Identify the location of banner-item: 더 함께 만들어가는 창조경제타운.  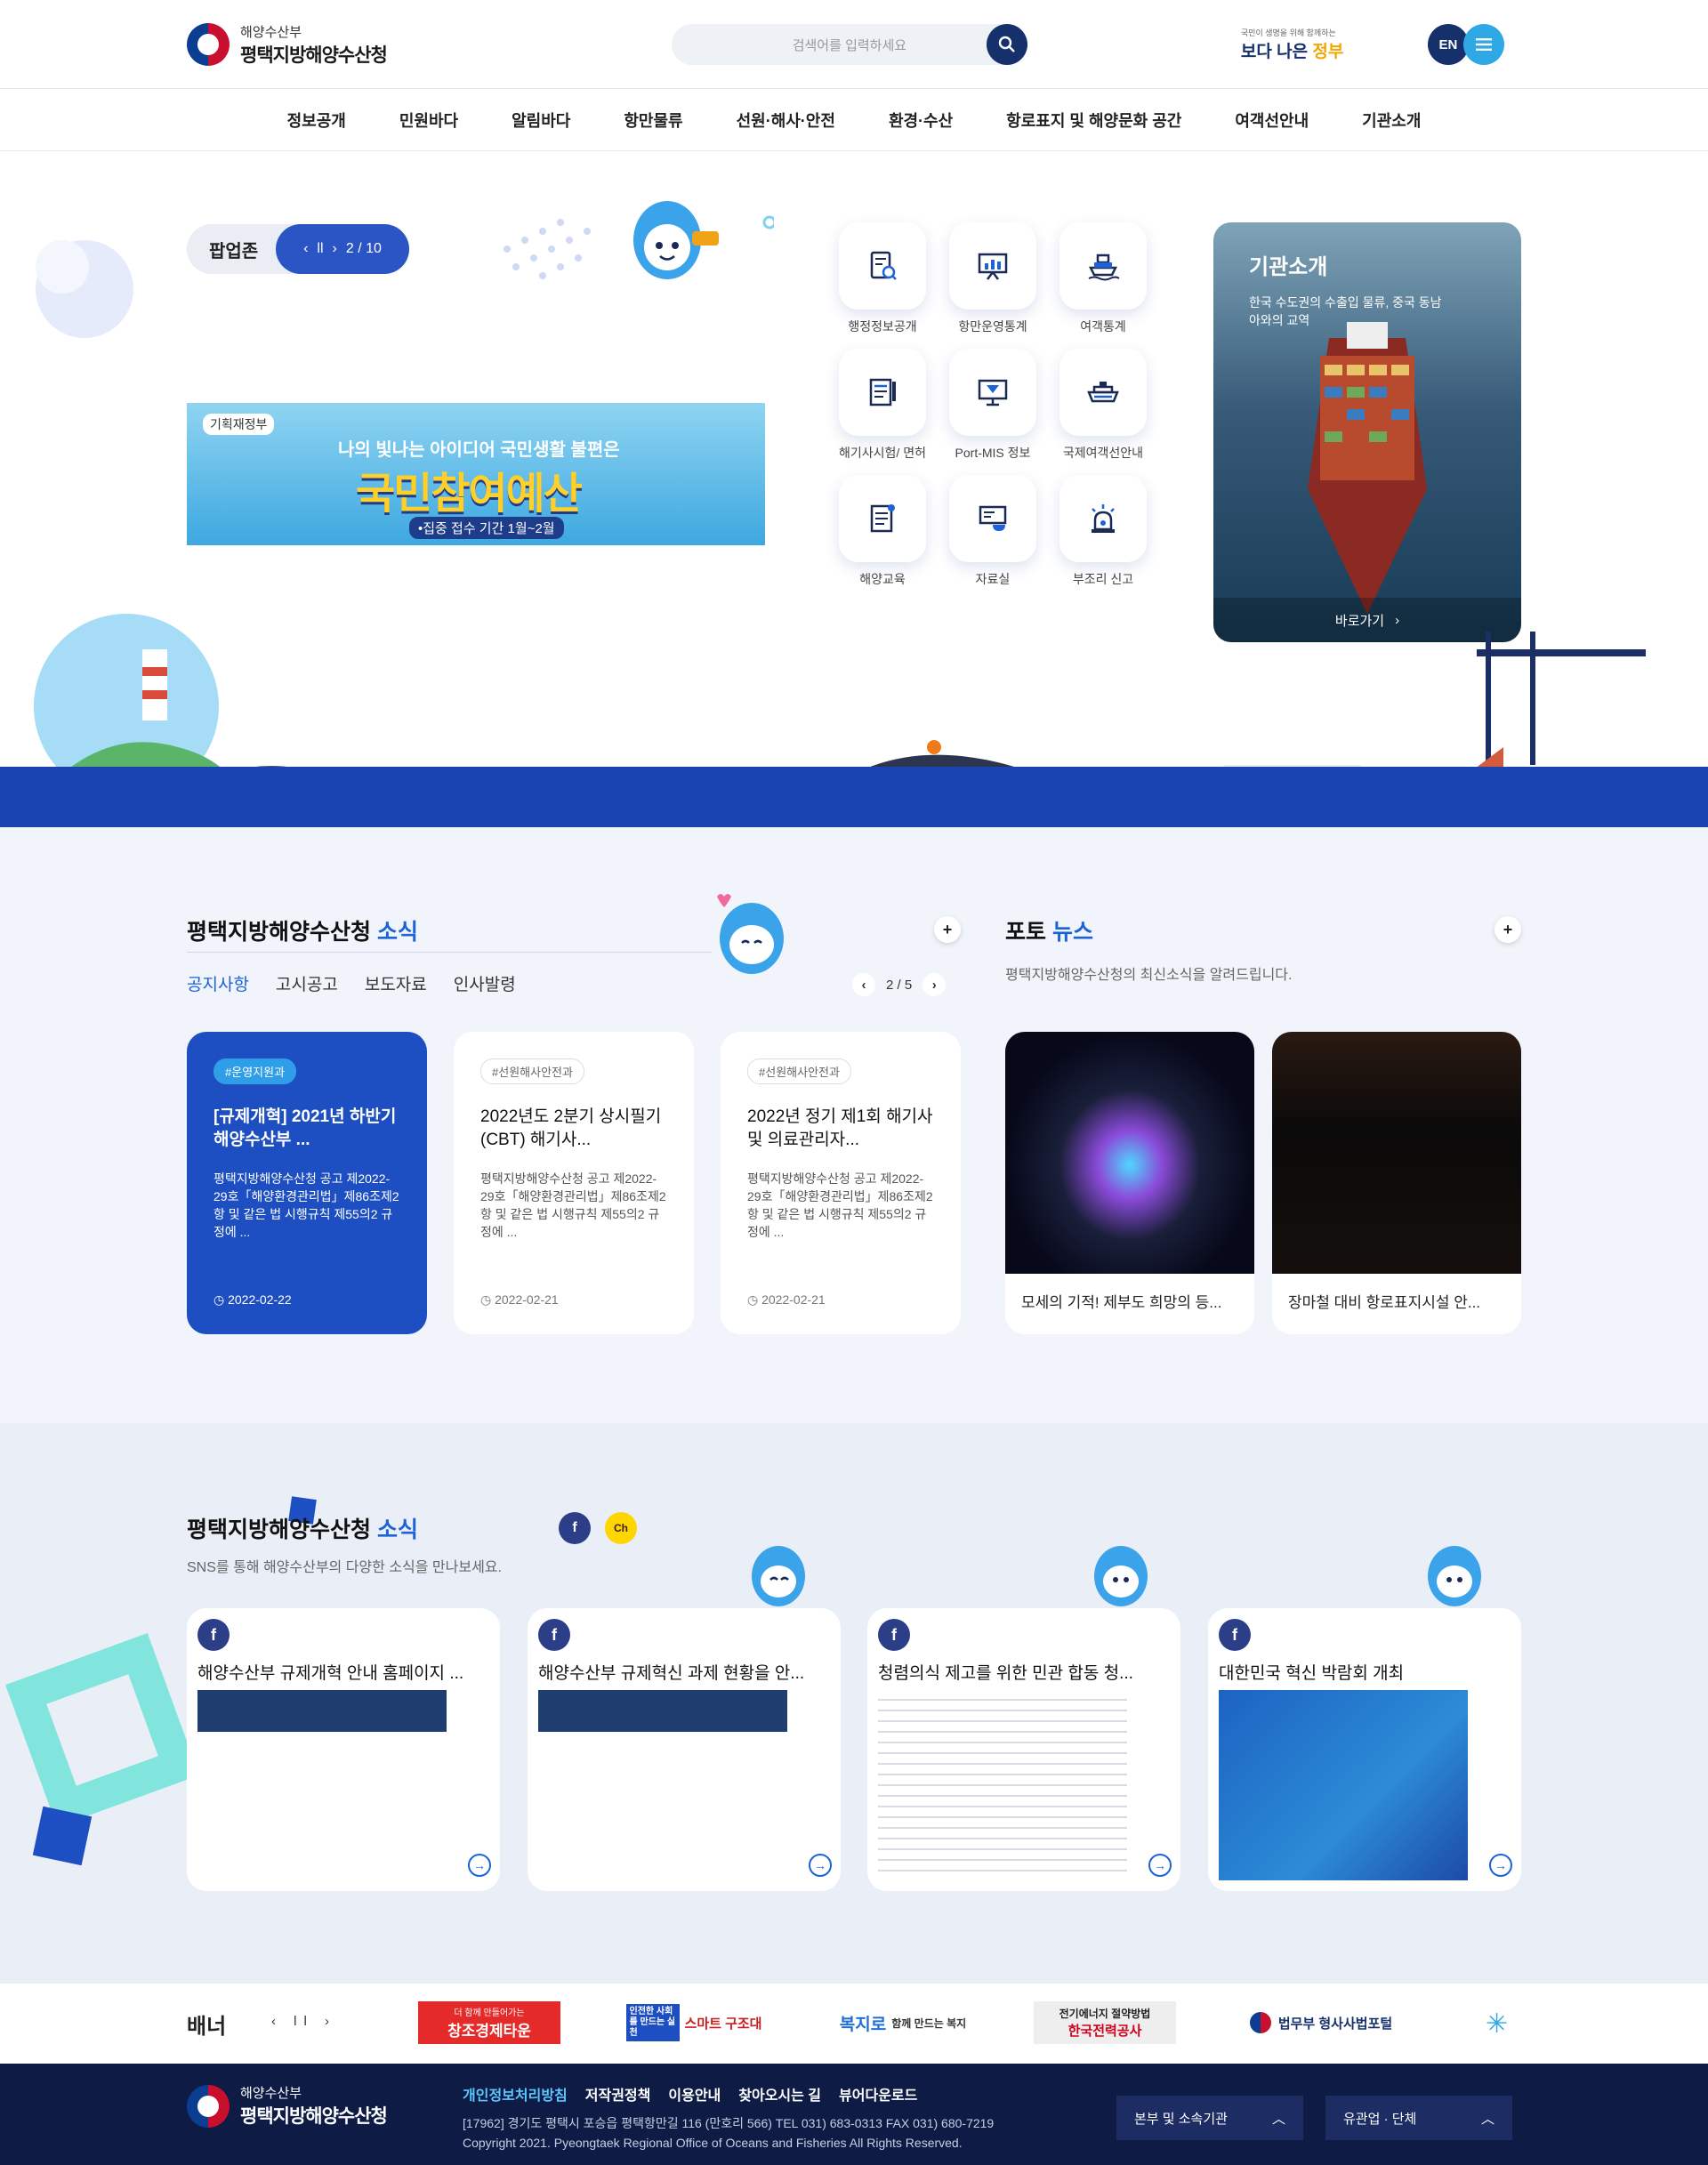
(489, 2022).